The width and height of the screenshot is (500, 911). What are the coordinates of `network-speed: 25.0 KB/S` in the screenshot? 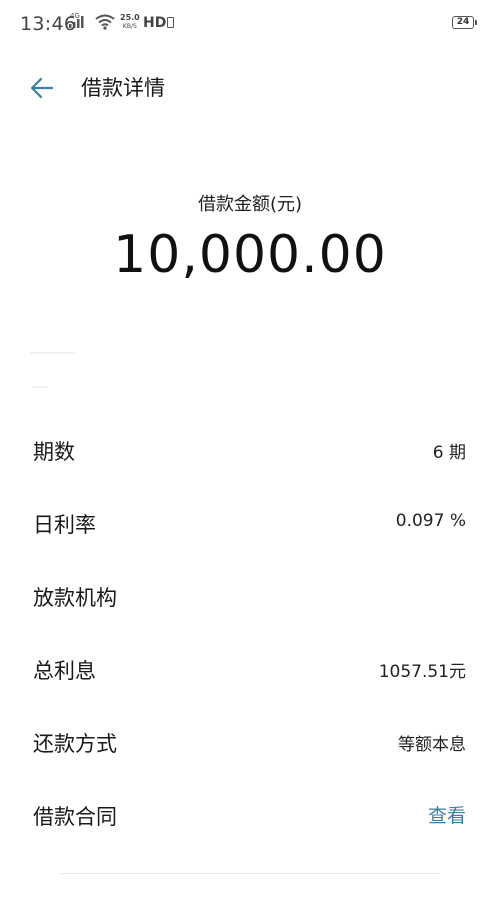 It's located at (130, 22).